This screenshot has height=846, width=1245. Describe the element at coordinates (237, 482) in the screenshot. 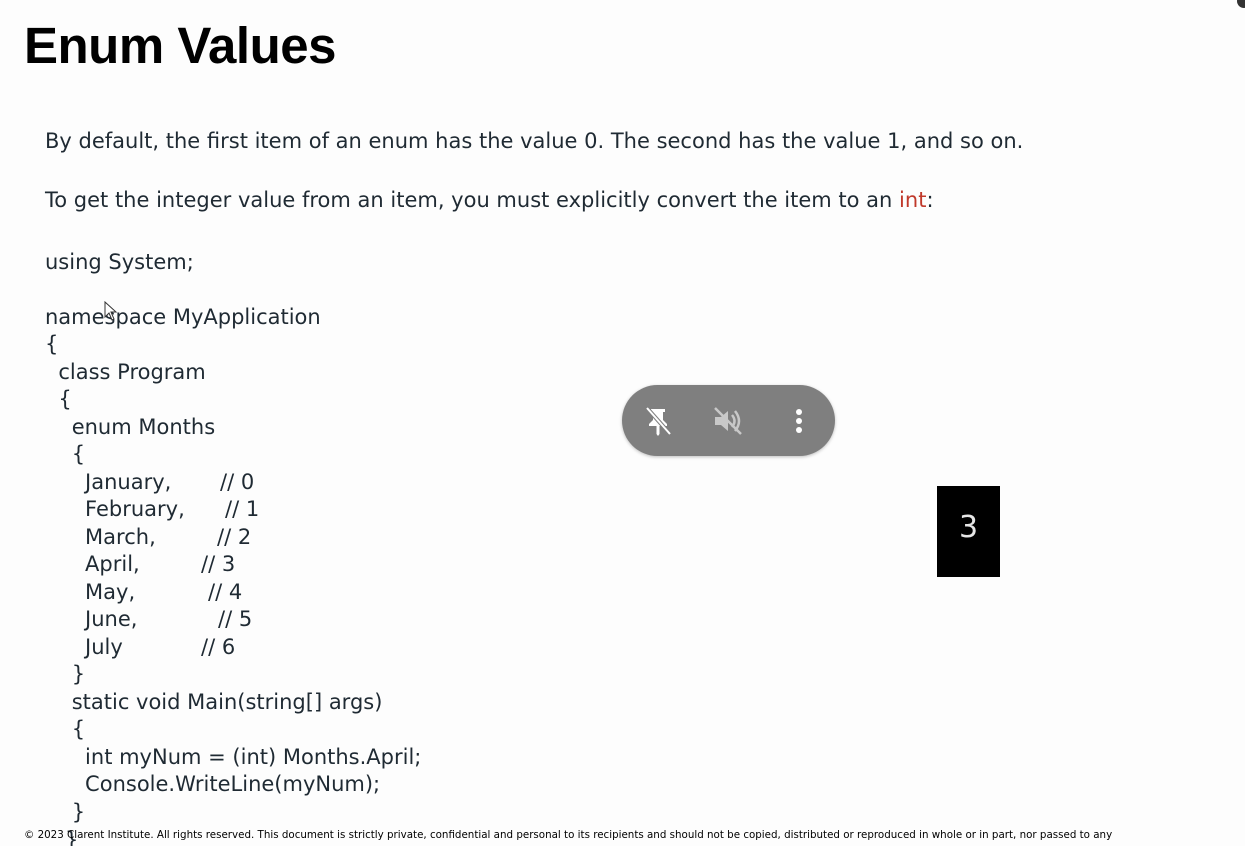

I see `enum-comment: // 0` at that location.